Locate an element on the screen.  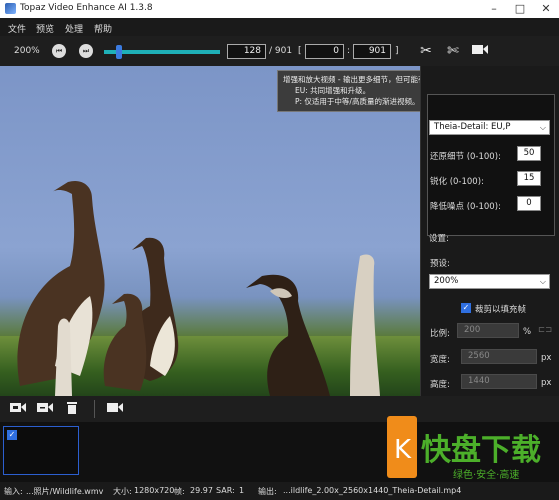
param-input-detail: 50 is located at coordinates (529, 153).